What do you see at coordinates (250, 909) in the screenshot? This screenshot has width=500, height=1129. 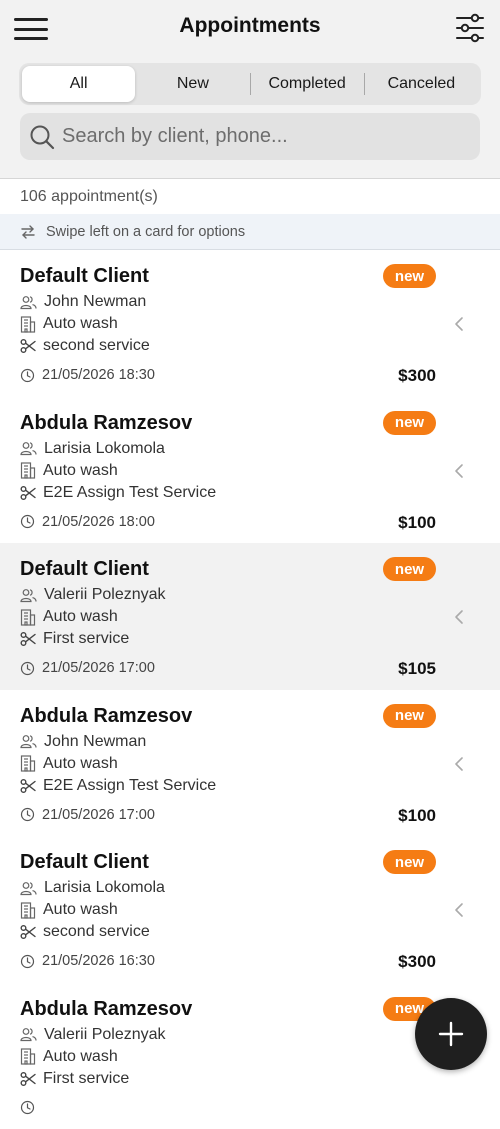 I see `appointment-card: Default Client new Larisia Lokomola` at bounding box center [250, 909].